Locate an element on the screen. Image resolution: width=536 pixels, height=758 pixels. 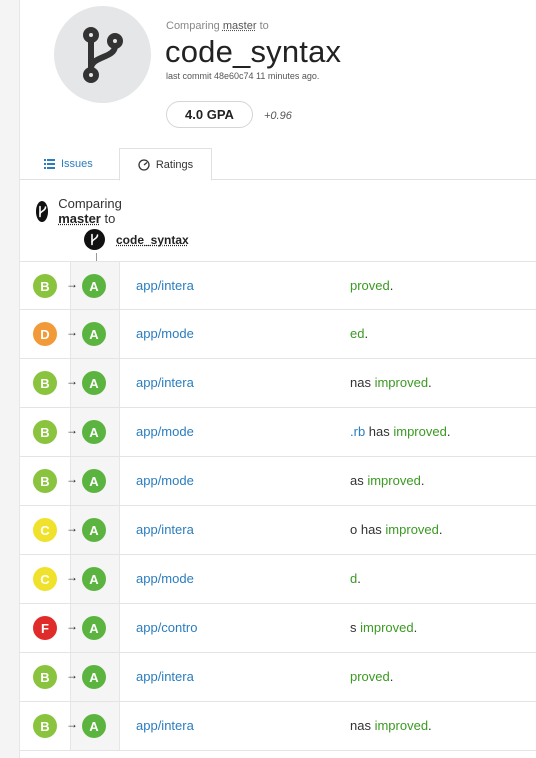
compare-prefix: Comparing is located at coordinates (90, 203).